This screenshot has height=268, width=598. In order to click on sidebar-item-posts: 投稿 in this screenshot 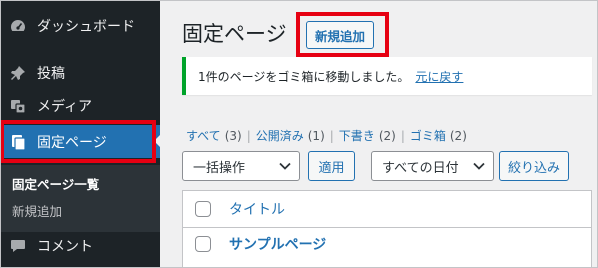, I will do `click(80, 73)`.